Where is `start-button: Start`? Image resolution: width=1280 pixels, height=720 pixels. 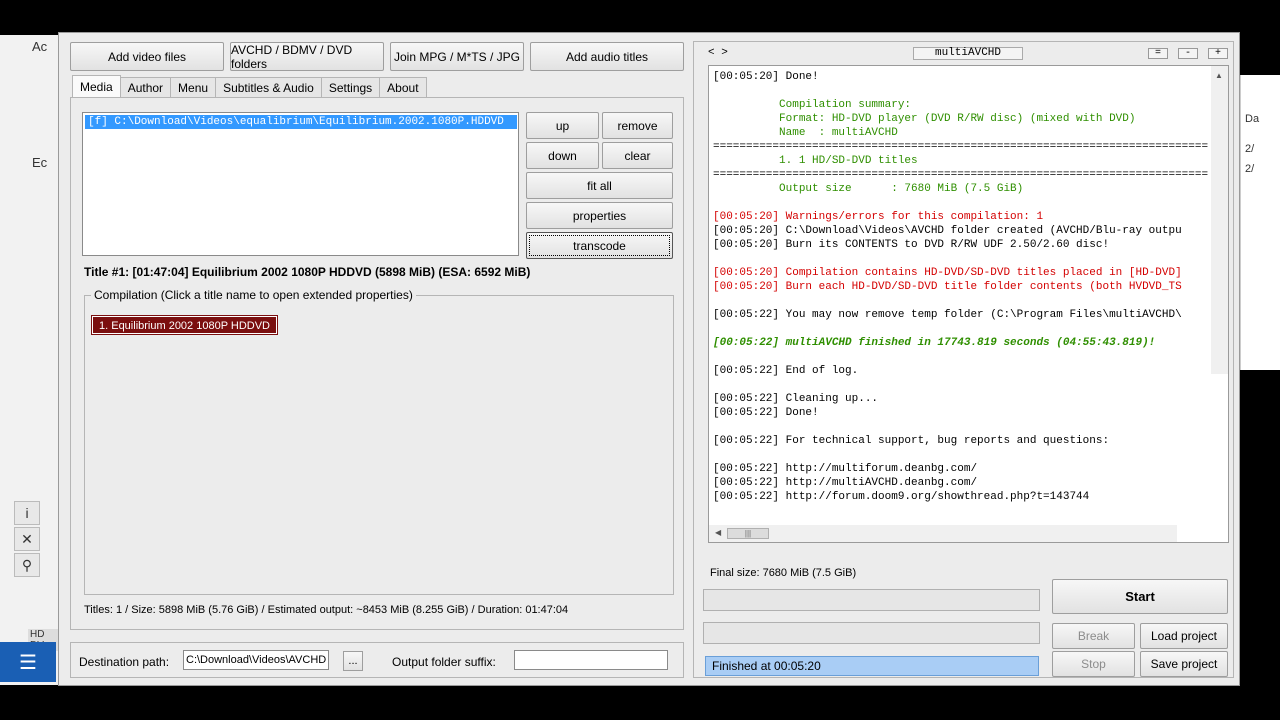 start-button: Start is located at coordinates (1140, 596).